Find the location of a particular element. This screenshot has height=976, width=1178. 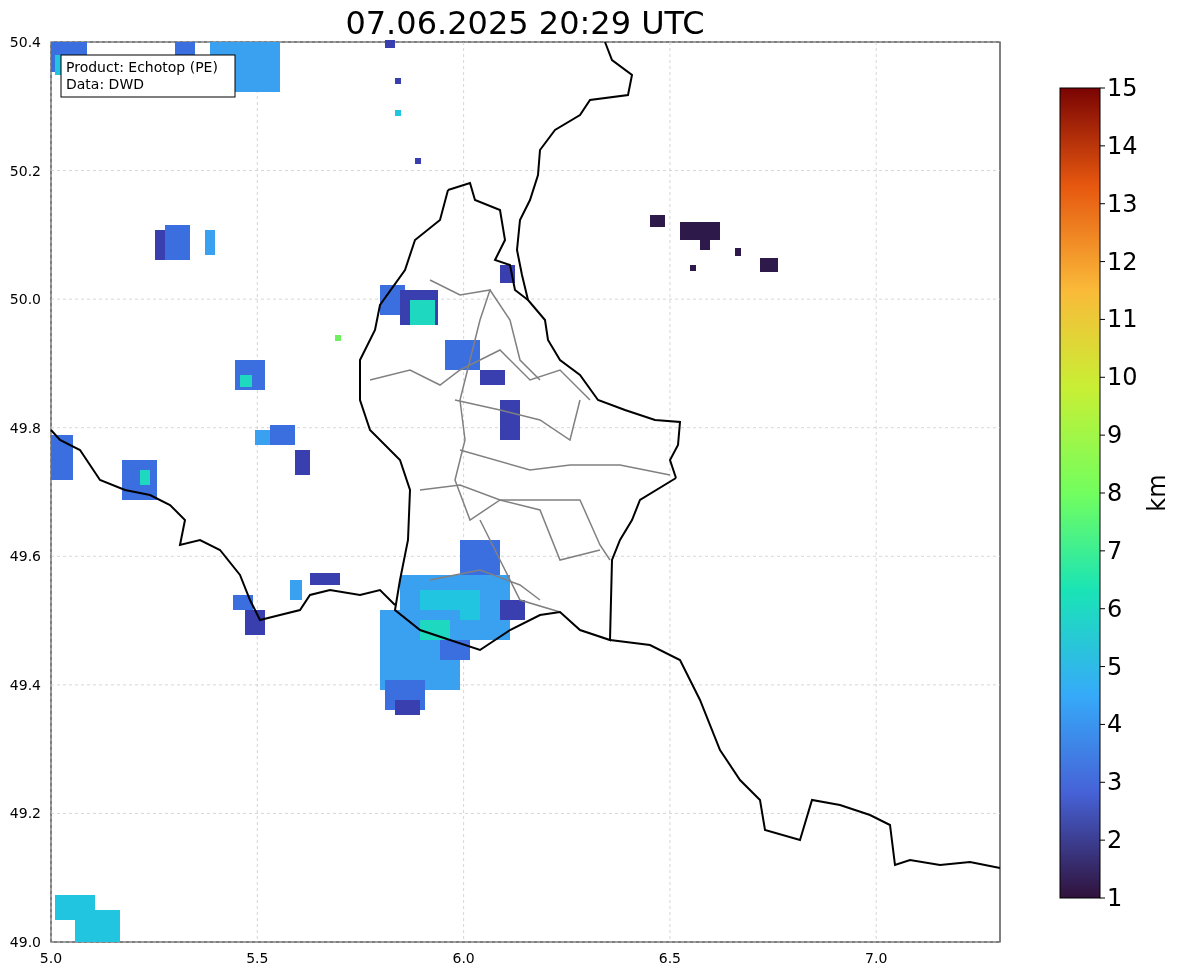

colorbar-tick-label: 4 is located at coordinates (1115, 724).